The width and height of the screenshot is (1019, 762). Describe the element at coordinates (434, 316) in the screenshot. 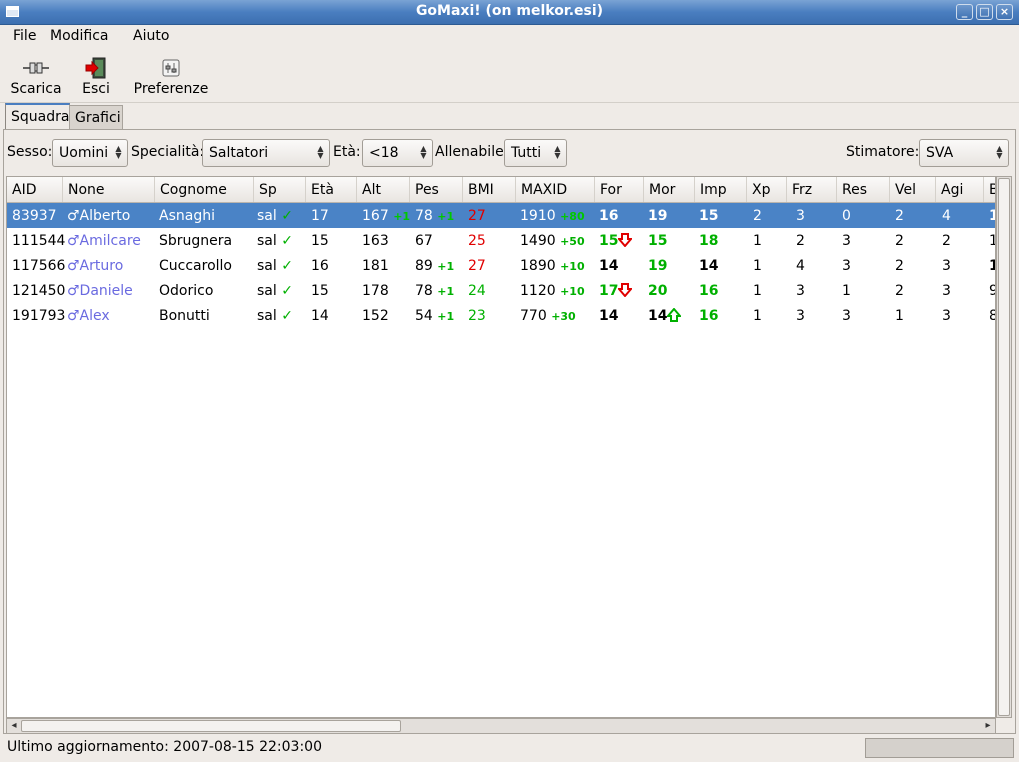

I see `cell-weight: 54 +1` at that location.